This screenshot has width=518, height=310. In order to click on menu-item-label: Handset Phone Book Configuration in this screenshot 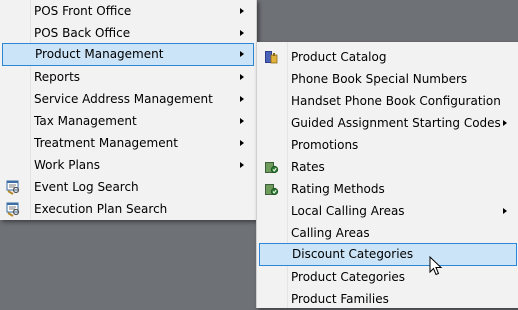, I will do `click(396, 101)`.